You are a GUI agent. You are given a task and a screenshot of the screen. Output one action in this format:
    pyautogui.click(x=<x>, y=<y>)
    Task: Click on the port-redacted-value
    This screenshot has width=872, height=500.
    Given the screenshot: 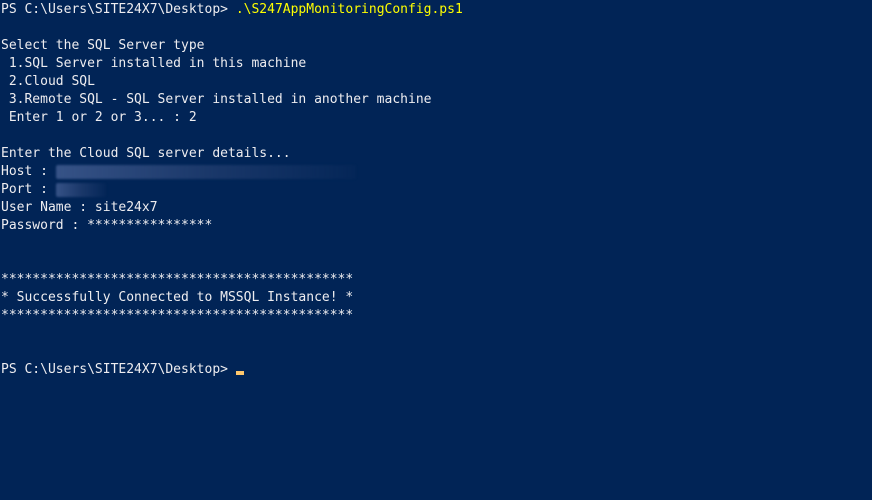 What is the action you would take?
    pyautogui.click(x=80, y=189)
    